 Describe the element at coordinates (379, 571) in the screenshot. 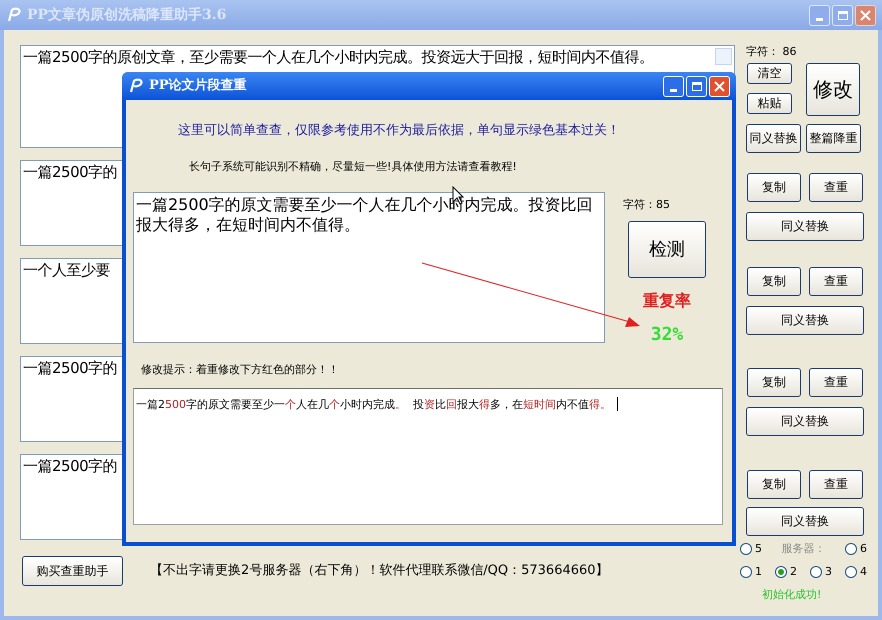

I see `notice-text: 【不出字请更换2号服务器（右下角）！软件代理联系微信/QQ：573664660】` at that location.